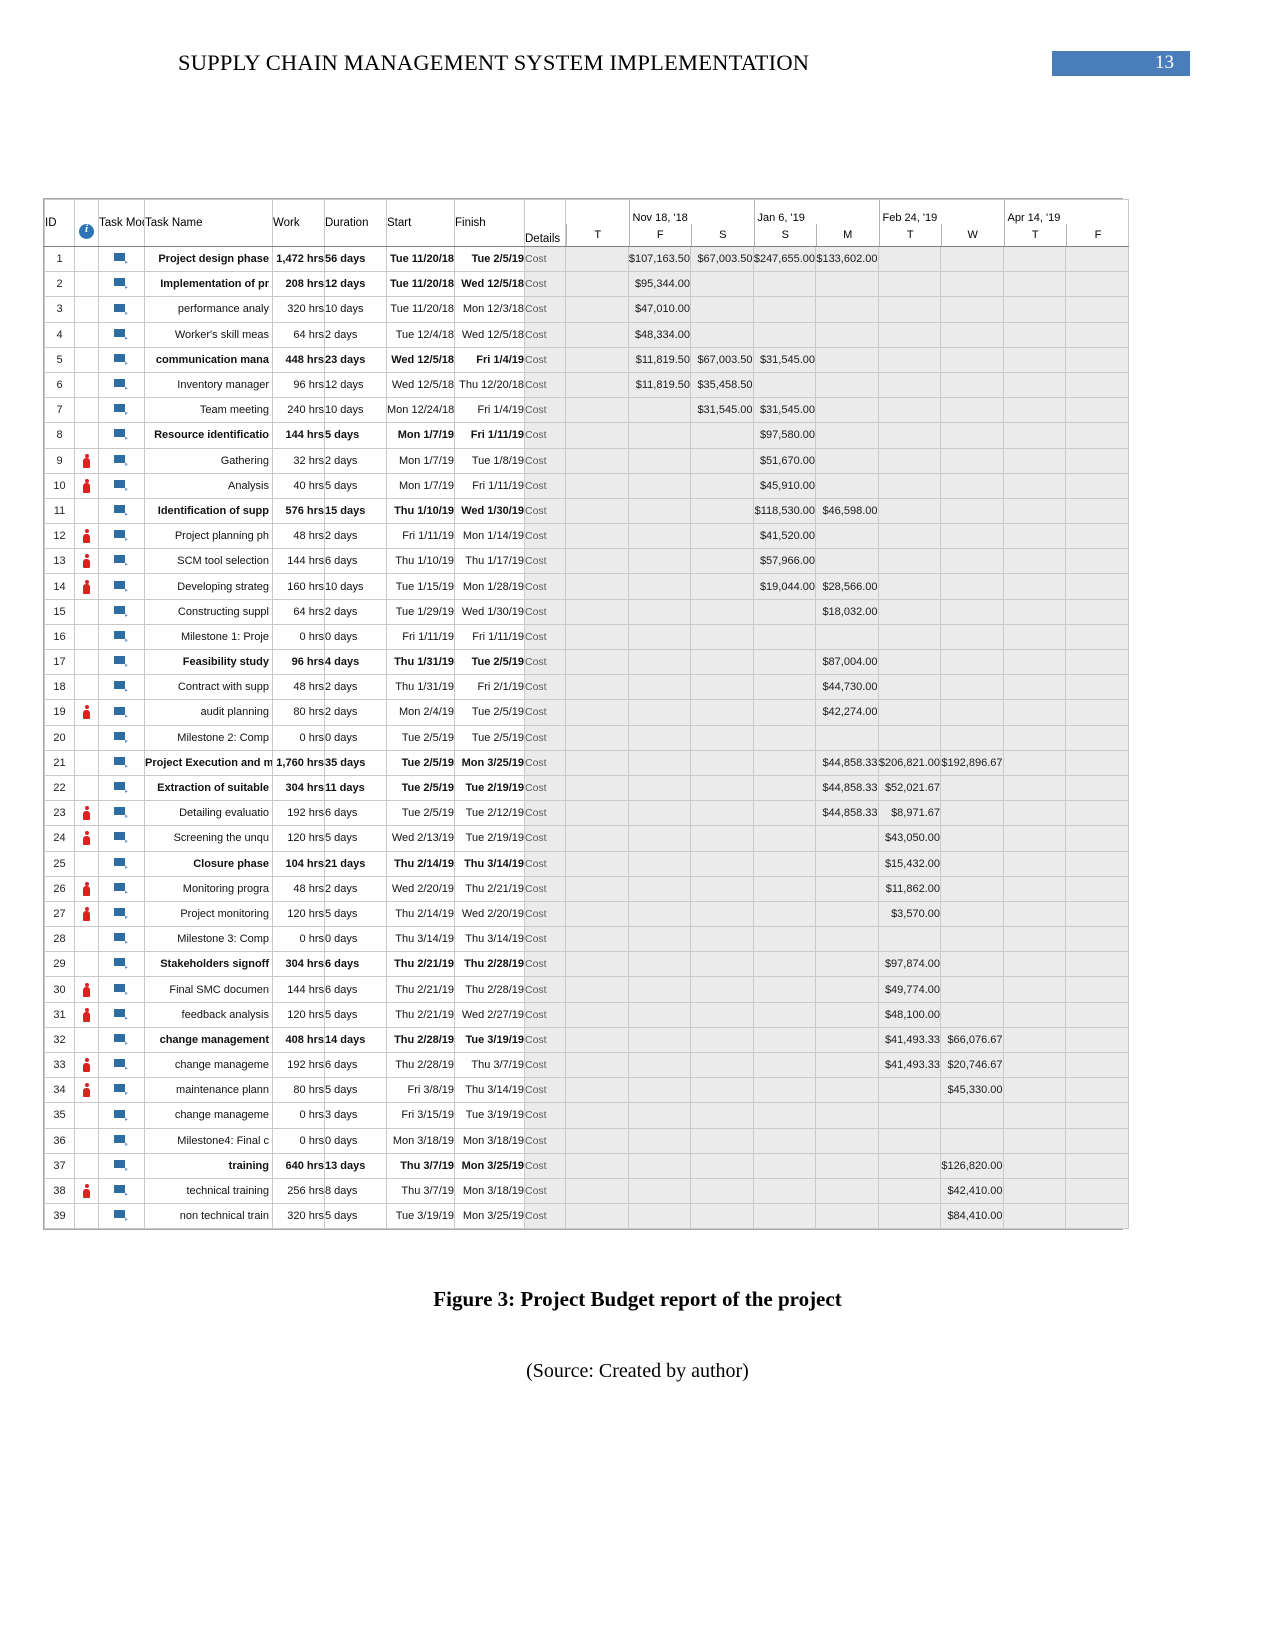 Image resolution: width=1275 pixels, height=1650 pixels. What do you see at coordinates (208, 737) in the screenshot?
I see `row-task-name: Milestone 2: Comp` at bounding box center [208, 737].